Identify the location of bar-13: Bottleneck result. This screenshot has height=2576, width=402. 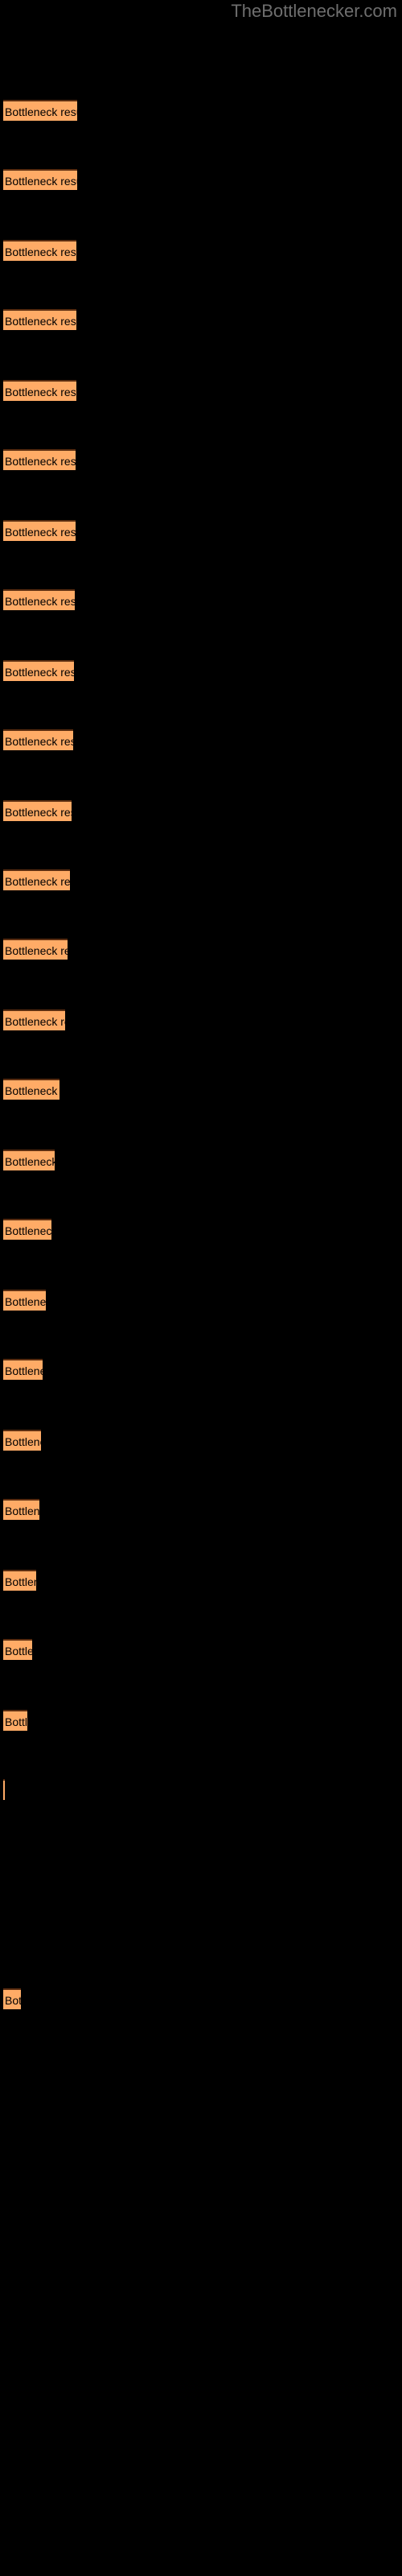
(35, 949).